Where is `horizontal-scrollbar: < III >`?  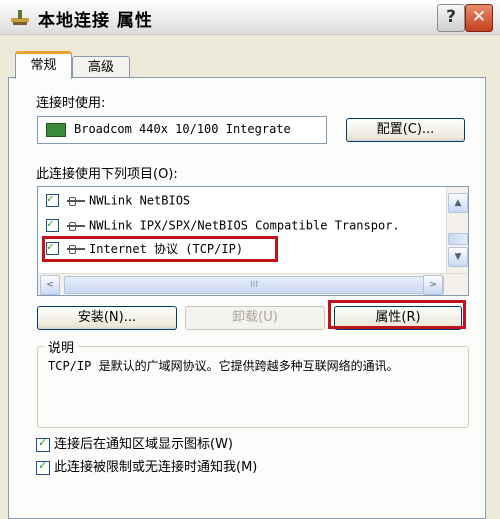 horizontal-scrollbar: < III > is located at coordinates (253, 284).